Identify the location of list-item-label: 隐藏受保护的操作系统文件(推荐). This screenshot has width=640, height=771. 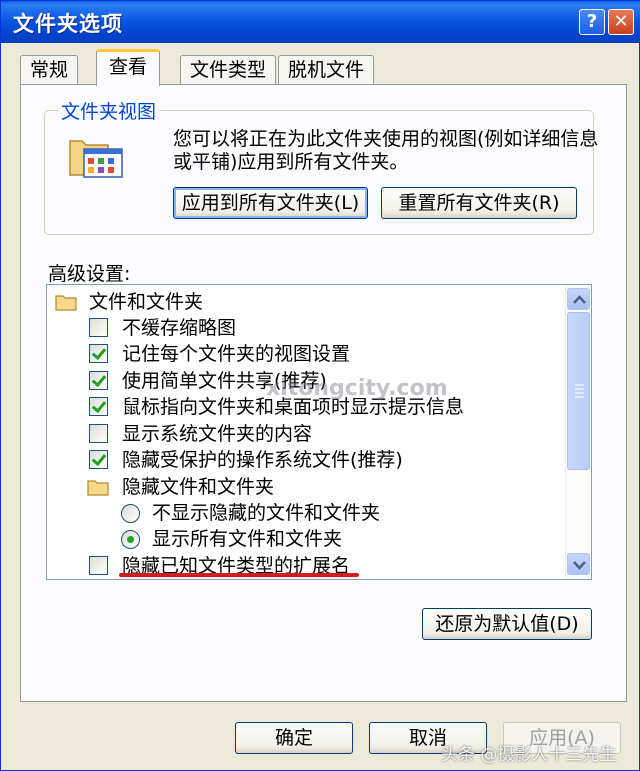
(262, 460).